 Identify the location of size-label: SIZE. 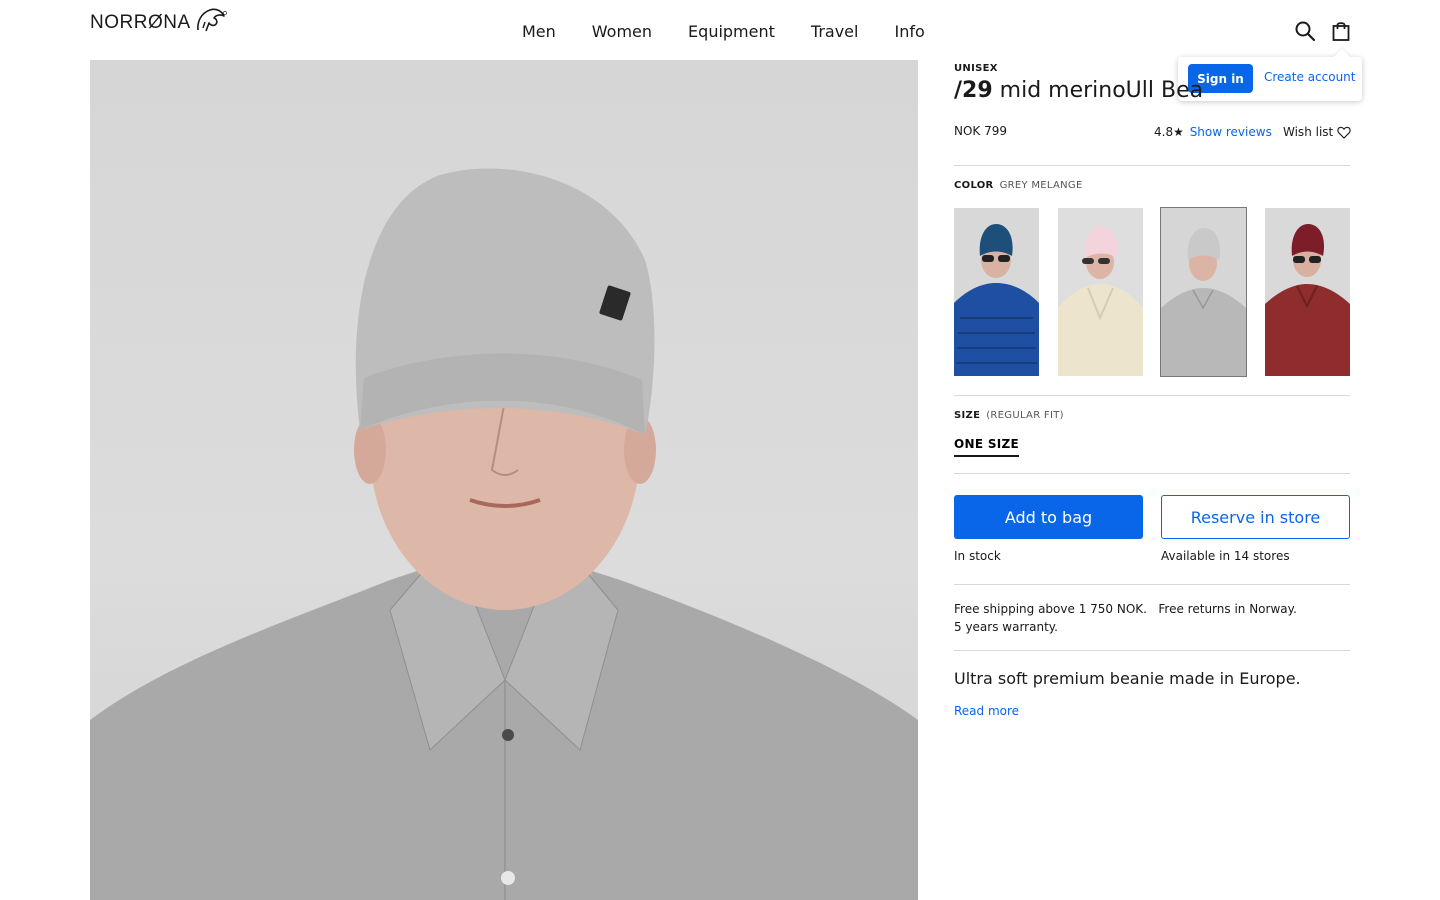
(967, 415).